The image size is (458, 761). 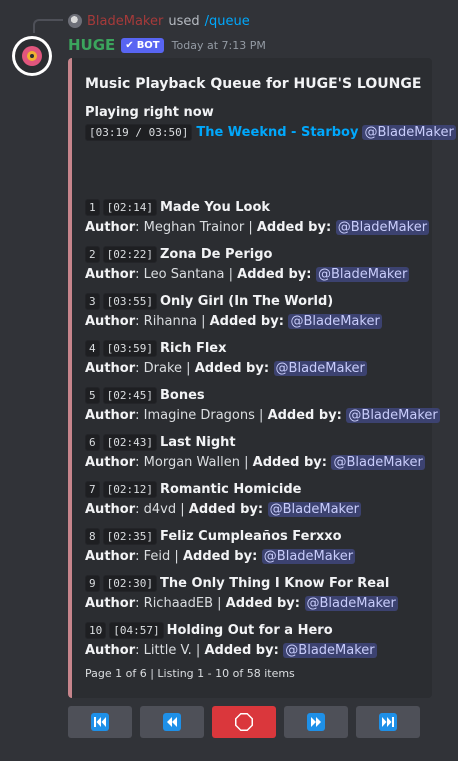 What do you see at coordinates (129, 395) in the screenshot?
I see `queue-item-duration: [02:45]` at bounding box center [129, 395].